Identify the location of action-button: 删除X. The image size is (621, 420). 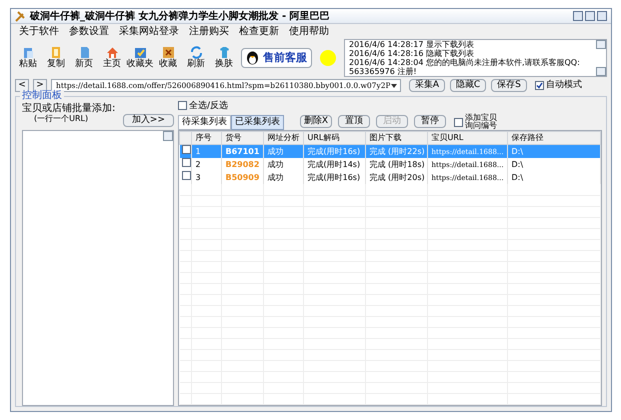
(316, 121).